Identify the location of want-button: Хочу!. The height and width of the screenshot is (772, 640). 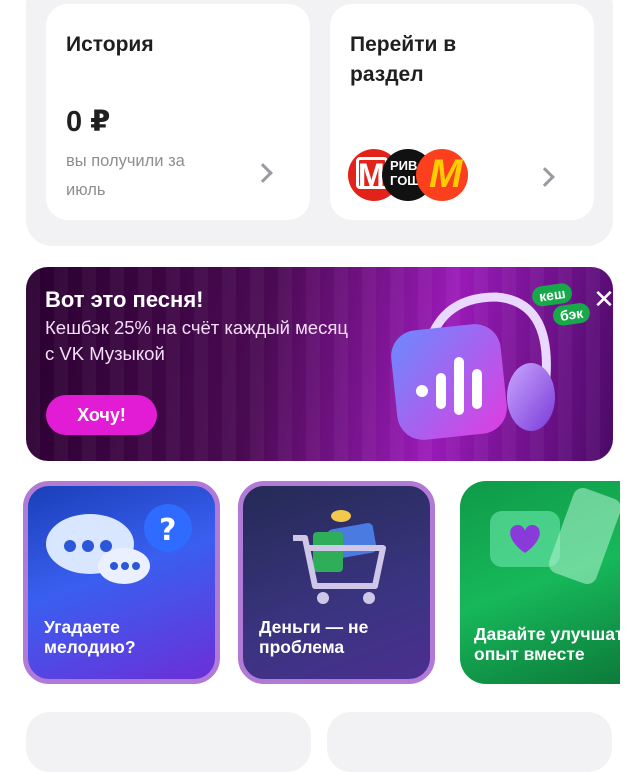
(101, 415).